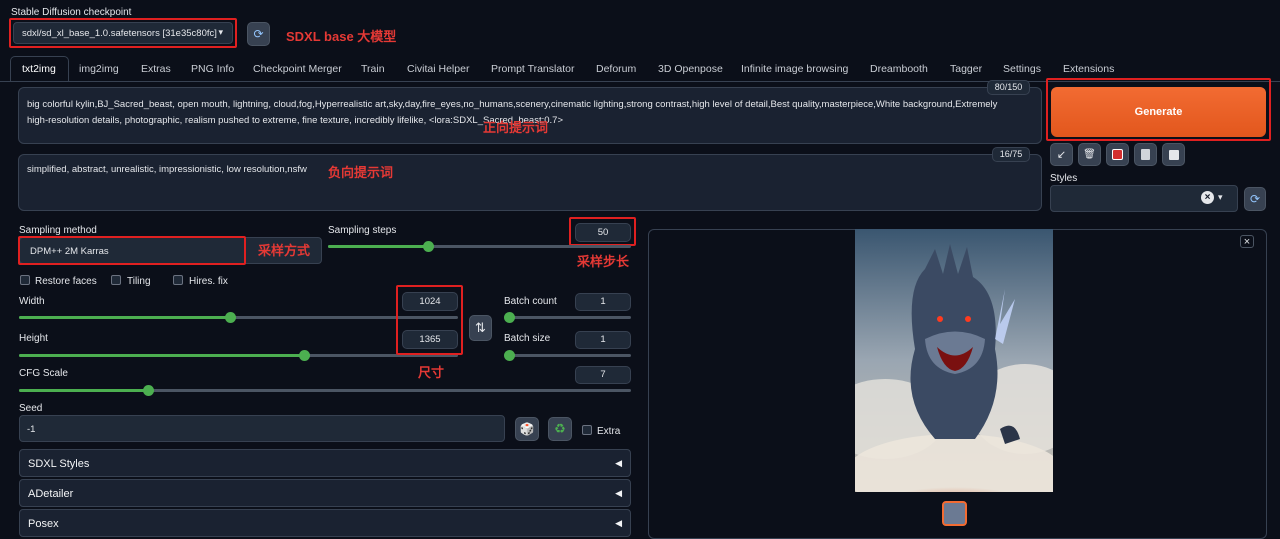 This screenshot has width=1280, height=539. I want to click on tab-tagger: Tagger, so click(966, 69).